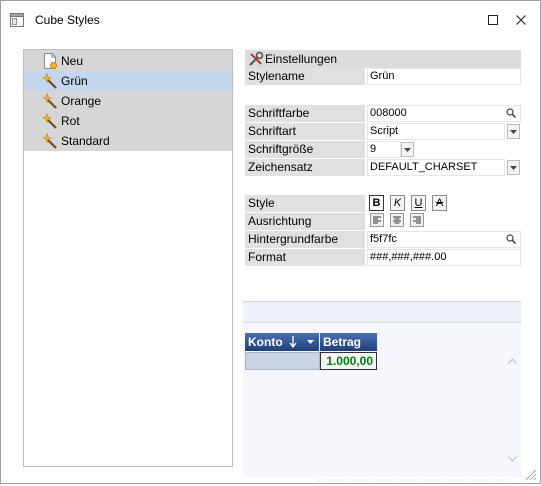 The image size is (541, 486). I want to click on style-label: Style, so click(305, 203).